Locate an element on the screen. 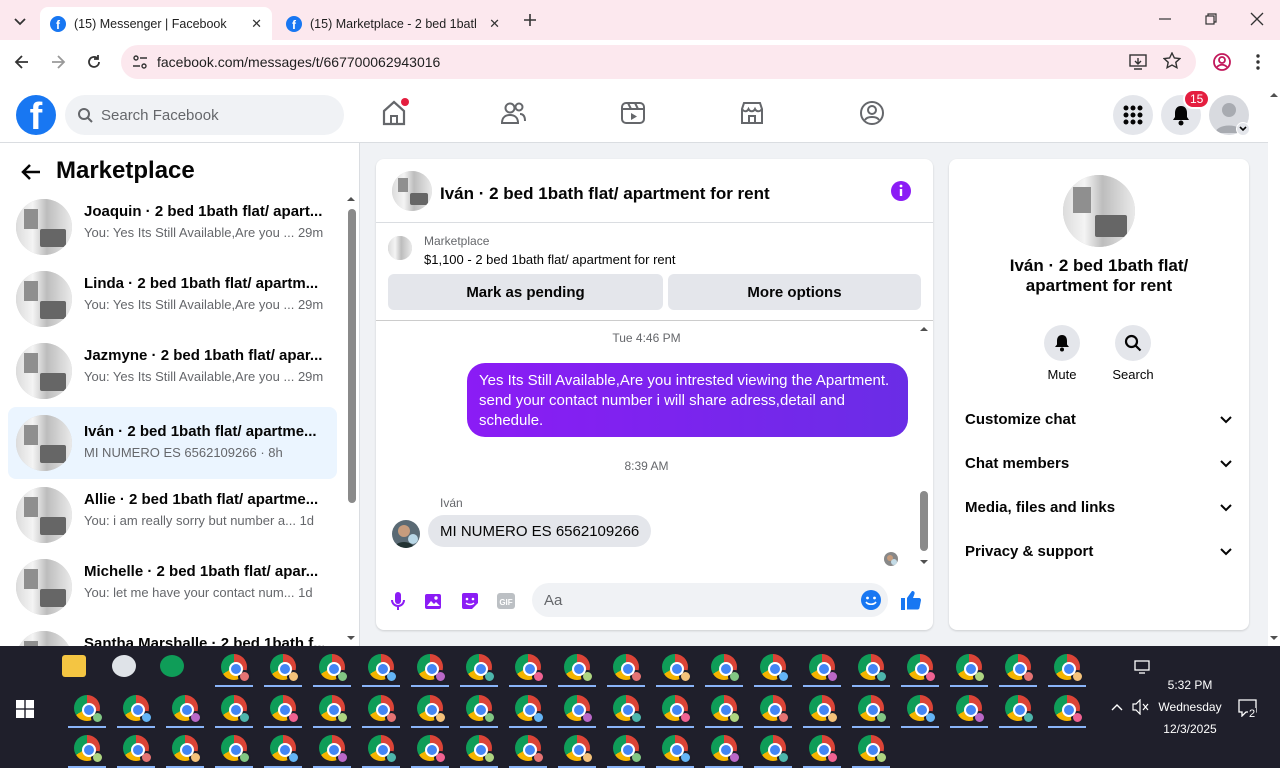 The width and height of the screenshot is (1280, 768). windows-start-icon is located at coordinates (25, 709).